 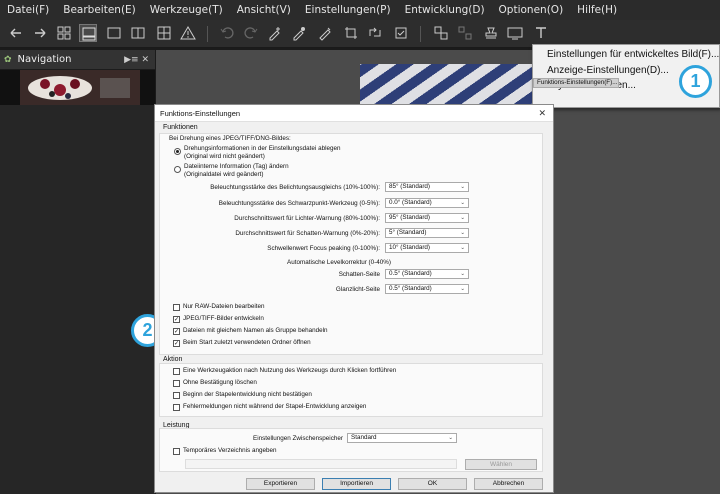 What do you see at coordinates (176, 307) in the screenshot?
I see `checkbox-raw-only` at bounding box center [176, 307].